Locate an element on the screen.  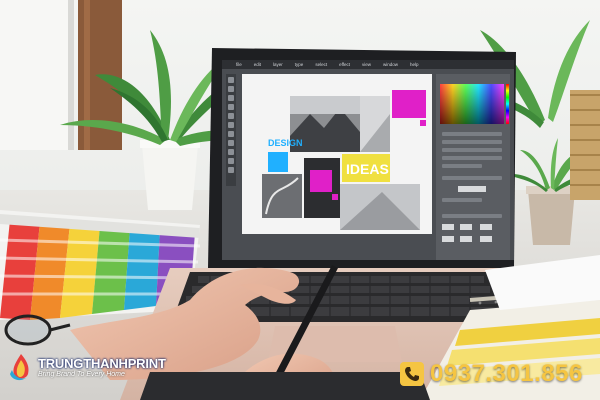
hand-tool-icon is located at coordinates (231, 161).